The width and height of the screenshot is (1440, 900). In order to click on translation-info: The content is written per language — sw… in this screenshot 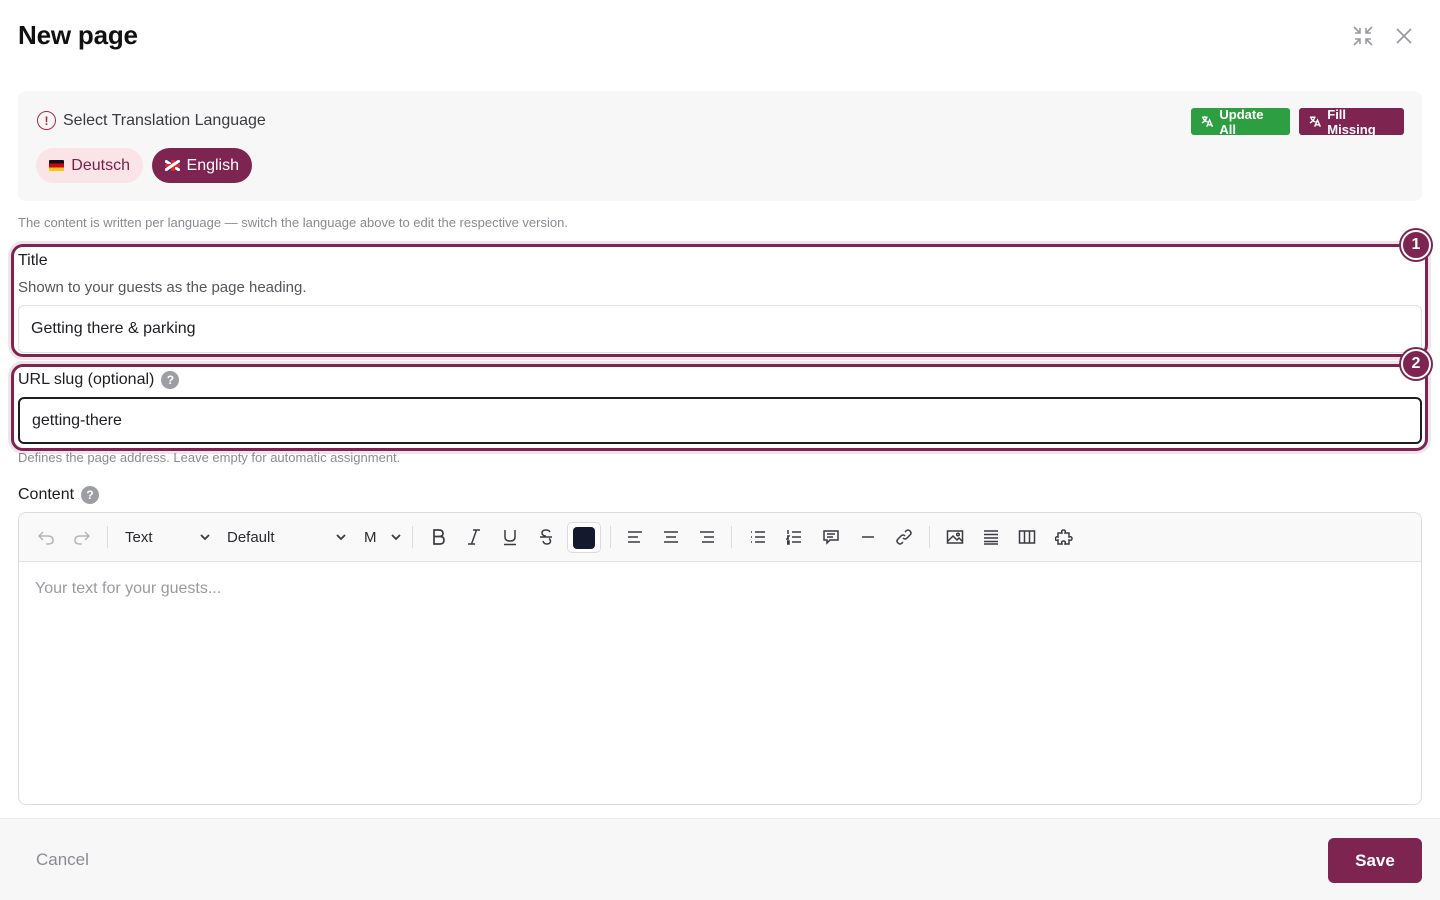, I will do `click(293, 222)`.